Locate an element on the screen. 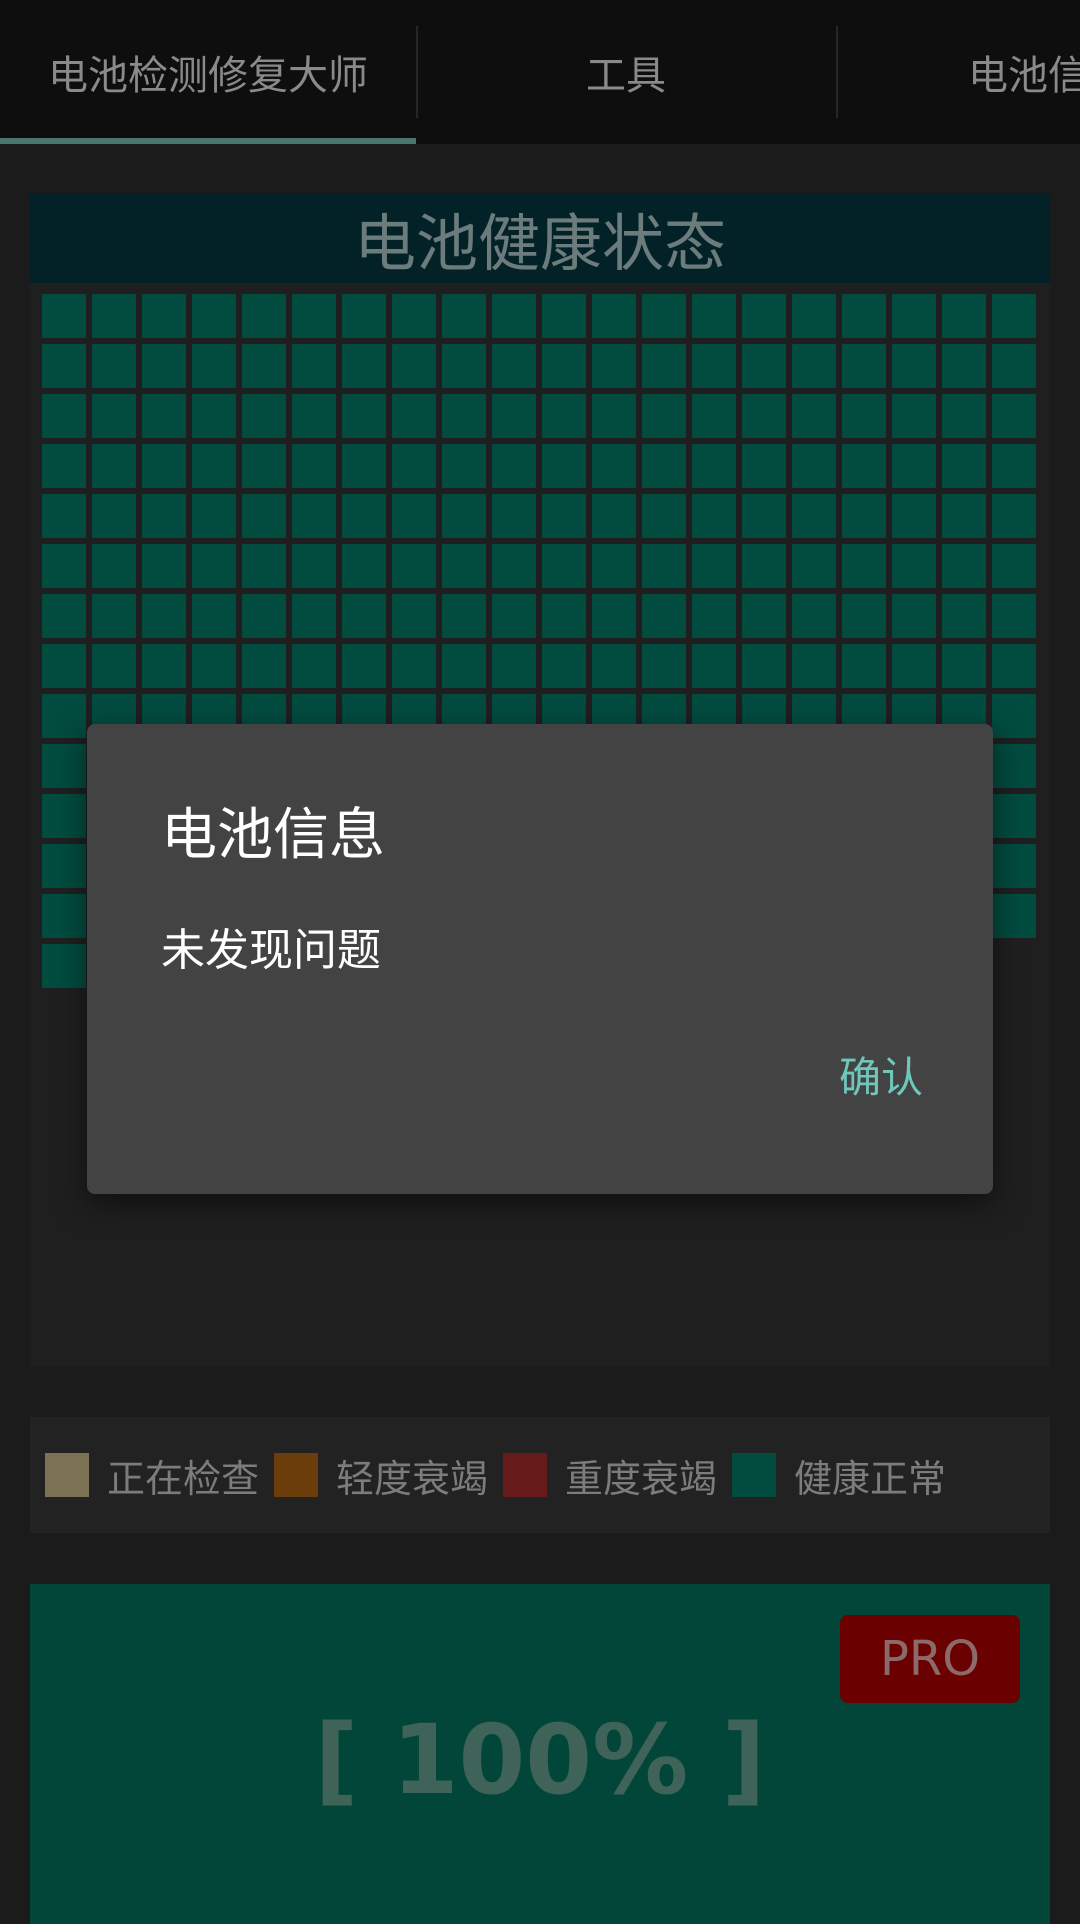  legend-item-severe: 重度衰竭 is located at coordinates (610, 1475).